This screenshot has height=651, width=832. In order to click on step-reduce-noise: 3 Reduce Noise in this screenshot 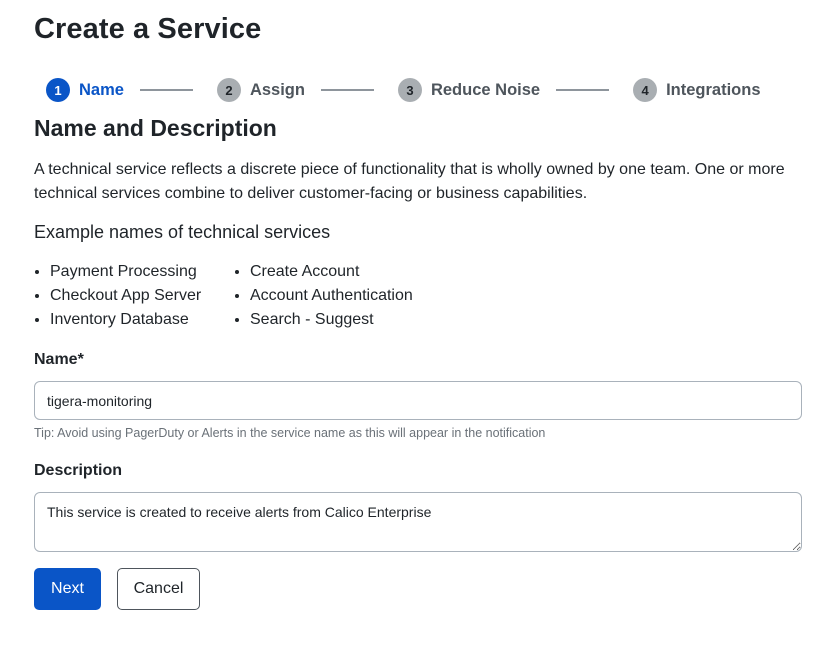, I will do `click(469, 90)`.